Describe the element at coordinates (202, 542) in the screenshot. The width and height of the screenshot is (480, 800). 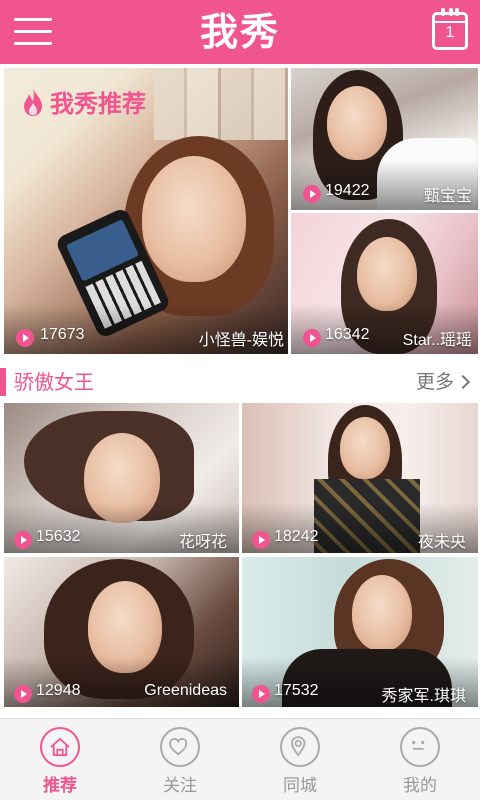
I see `performer-name: 花呀花` at that location.